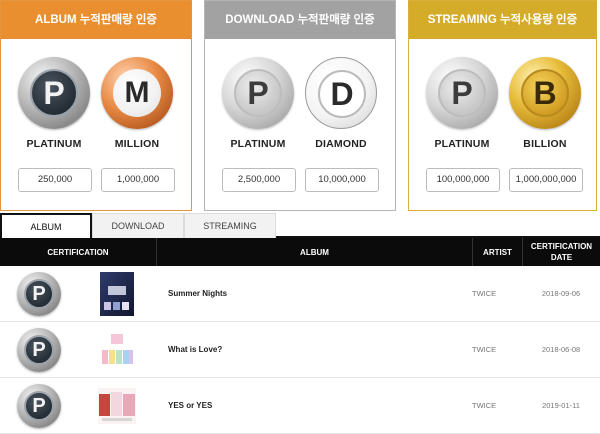  Describe the element at coordinates (78, 252) in the screenshot. I see `column-header-certification: CERTIFICATION` at that location.